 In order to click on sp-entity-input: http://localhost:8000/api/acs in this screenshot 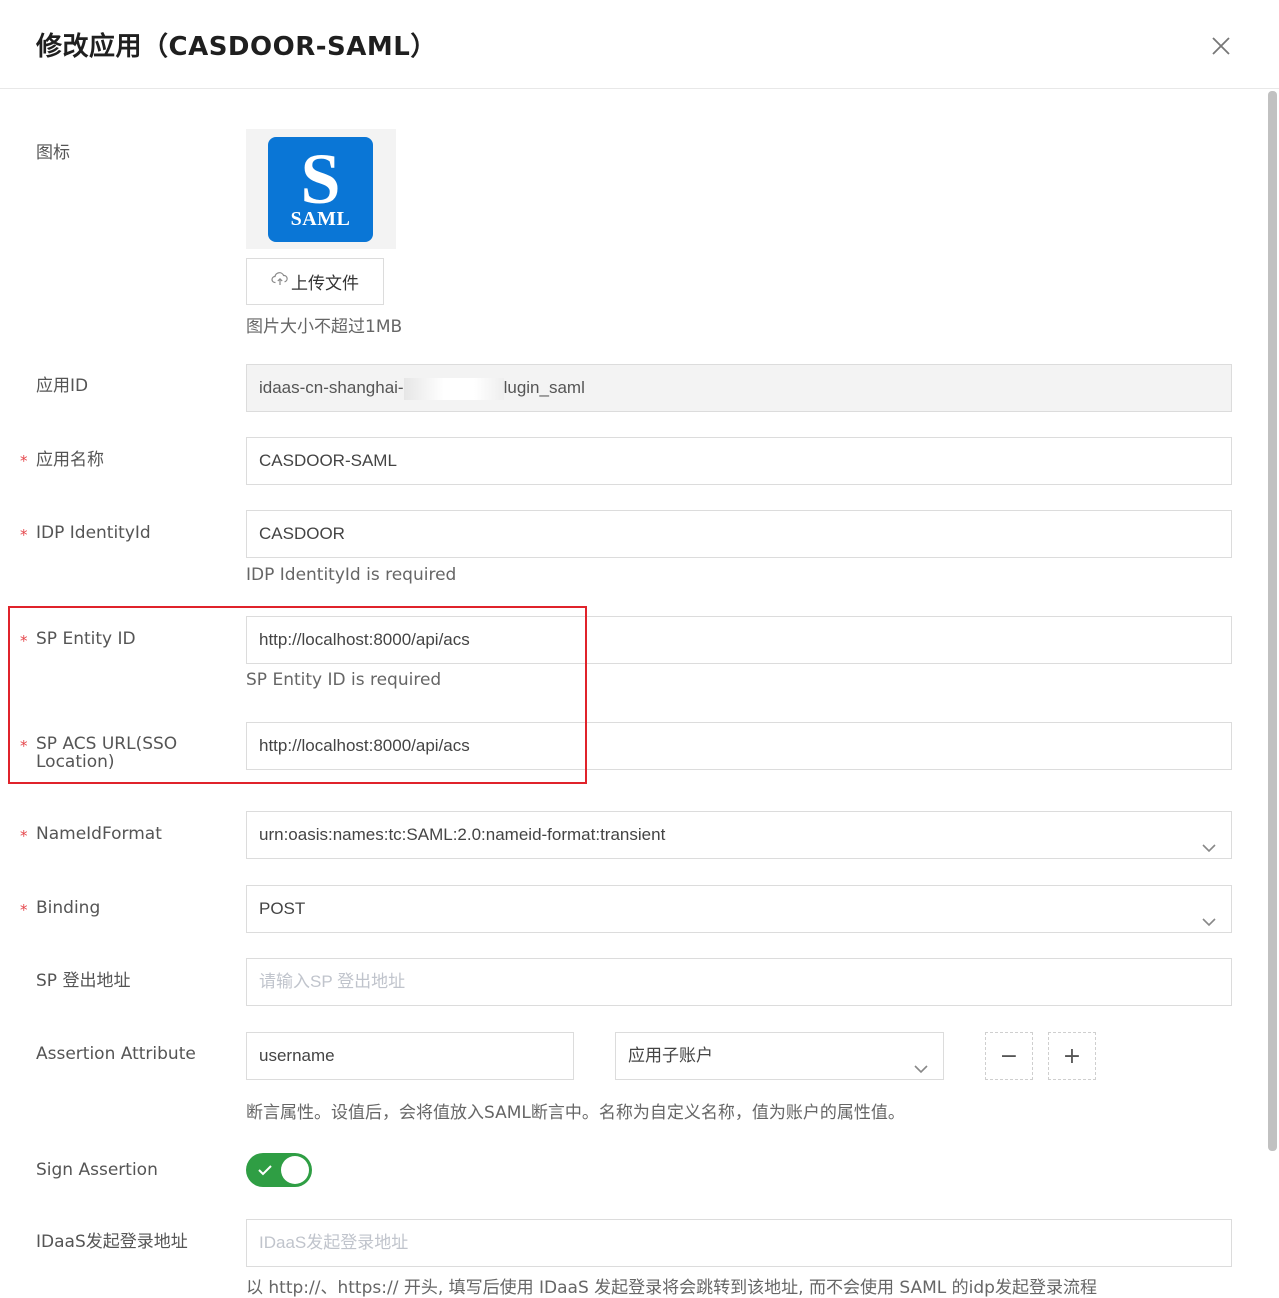, I will do `click(739, 640)`.